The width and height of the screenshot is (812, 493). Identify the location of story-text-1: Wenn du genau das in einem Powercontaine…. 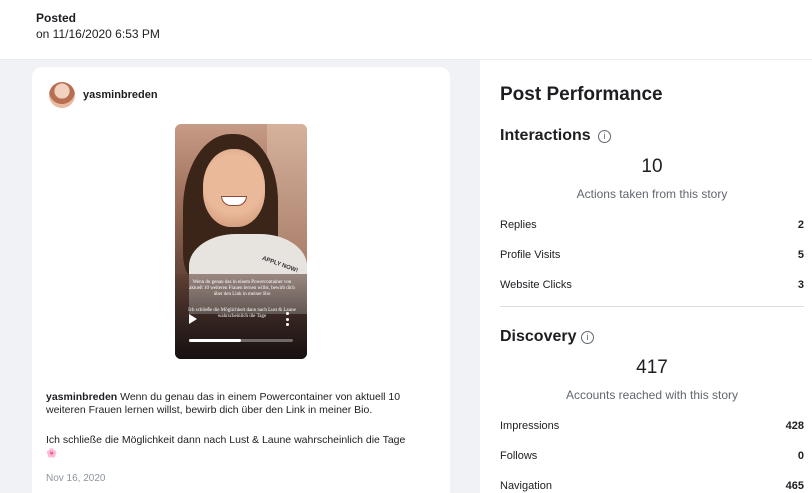
(242, 288).